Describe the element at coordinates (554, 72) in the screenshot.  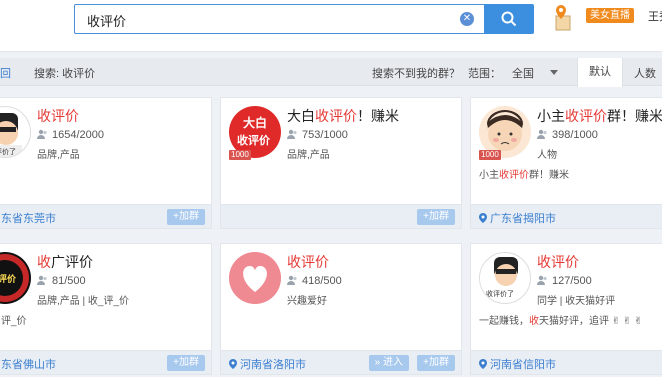
I see `chevron-down-icon` at that location.